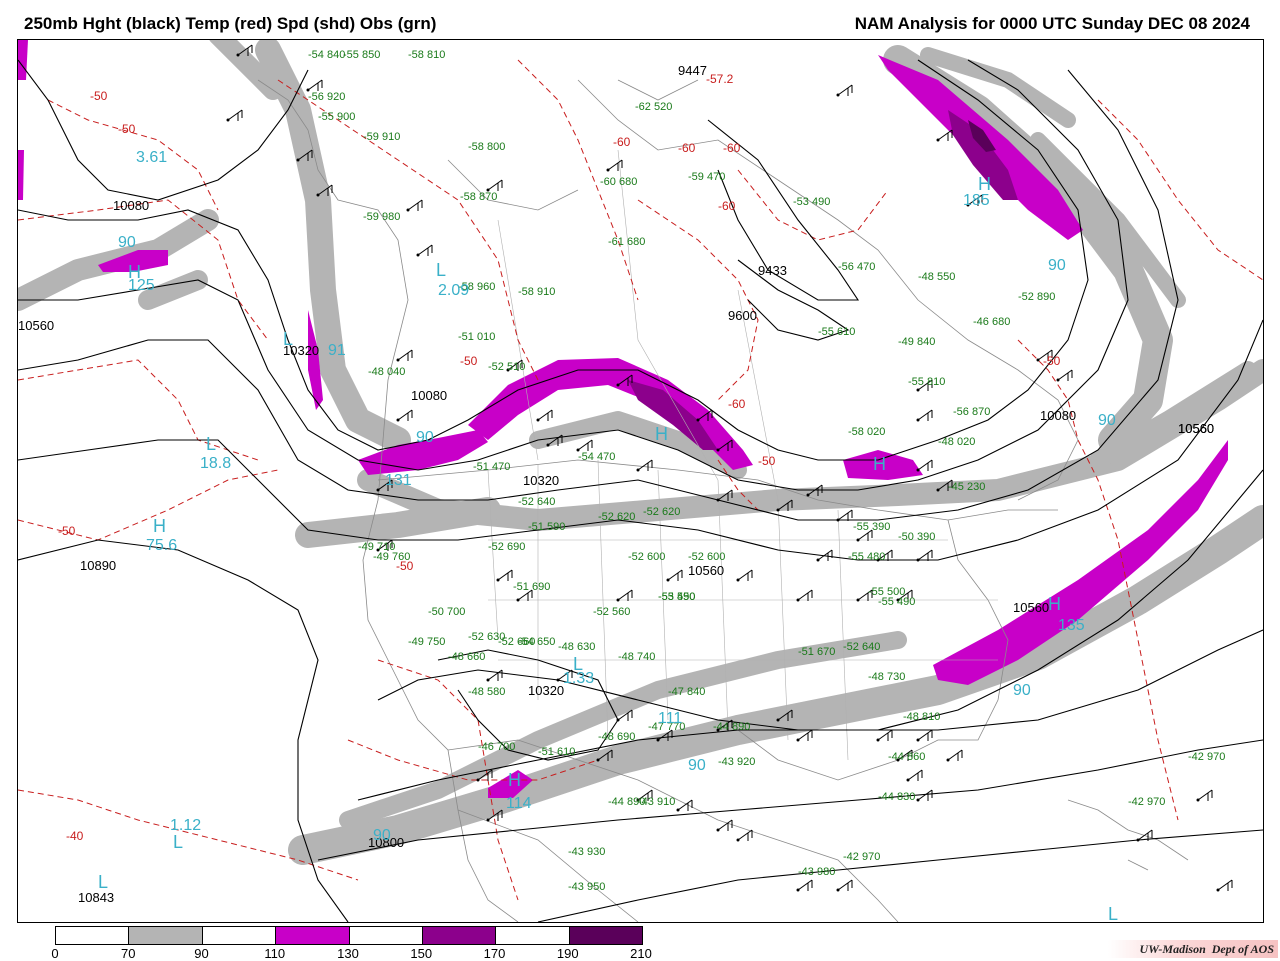 The image size is (1280, 961). Describe the element at coordinates (618, 182) in the screenshot. I see `observation-label: -60 680` at that location.